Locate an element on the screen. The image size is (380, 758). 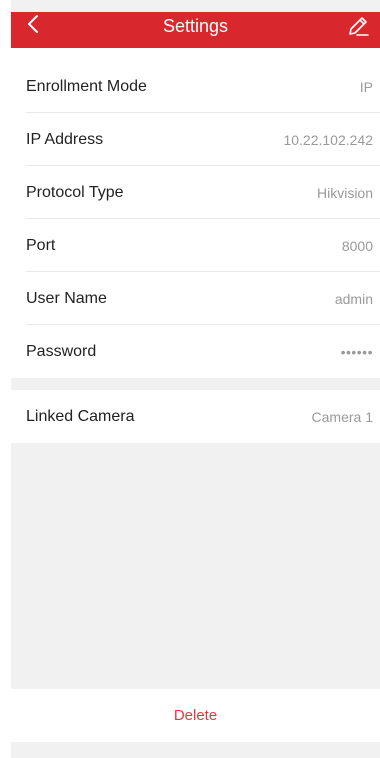
row-label: Linked Camera is located at coordinates (80, 416).